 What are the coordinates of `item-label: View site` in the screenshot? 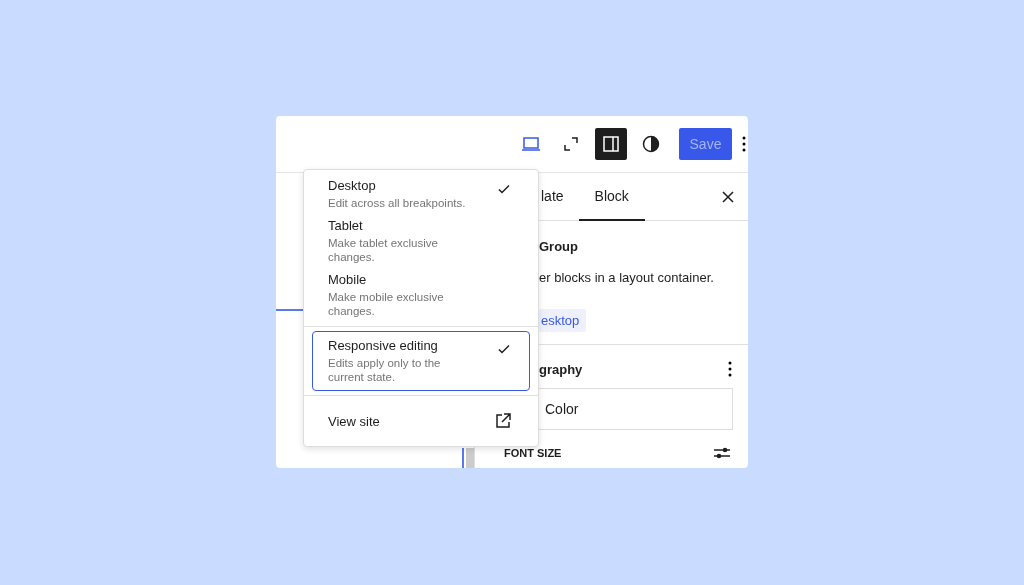 It's located at (354, 421).